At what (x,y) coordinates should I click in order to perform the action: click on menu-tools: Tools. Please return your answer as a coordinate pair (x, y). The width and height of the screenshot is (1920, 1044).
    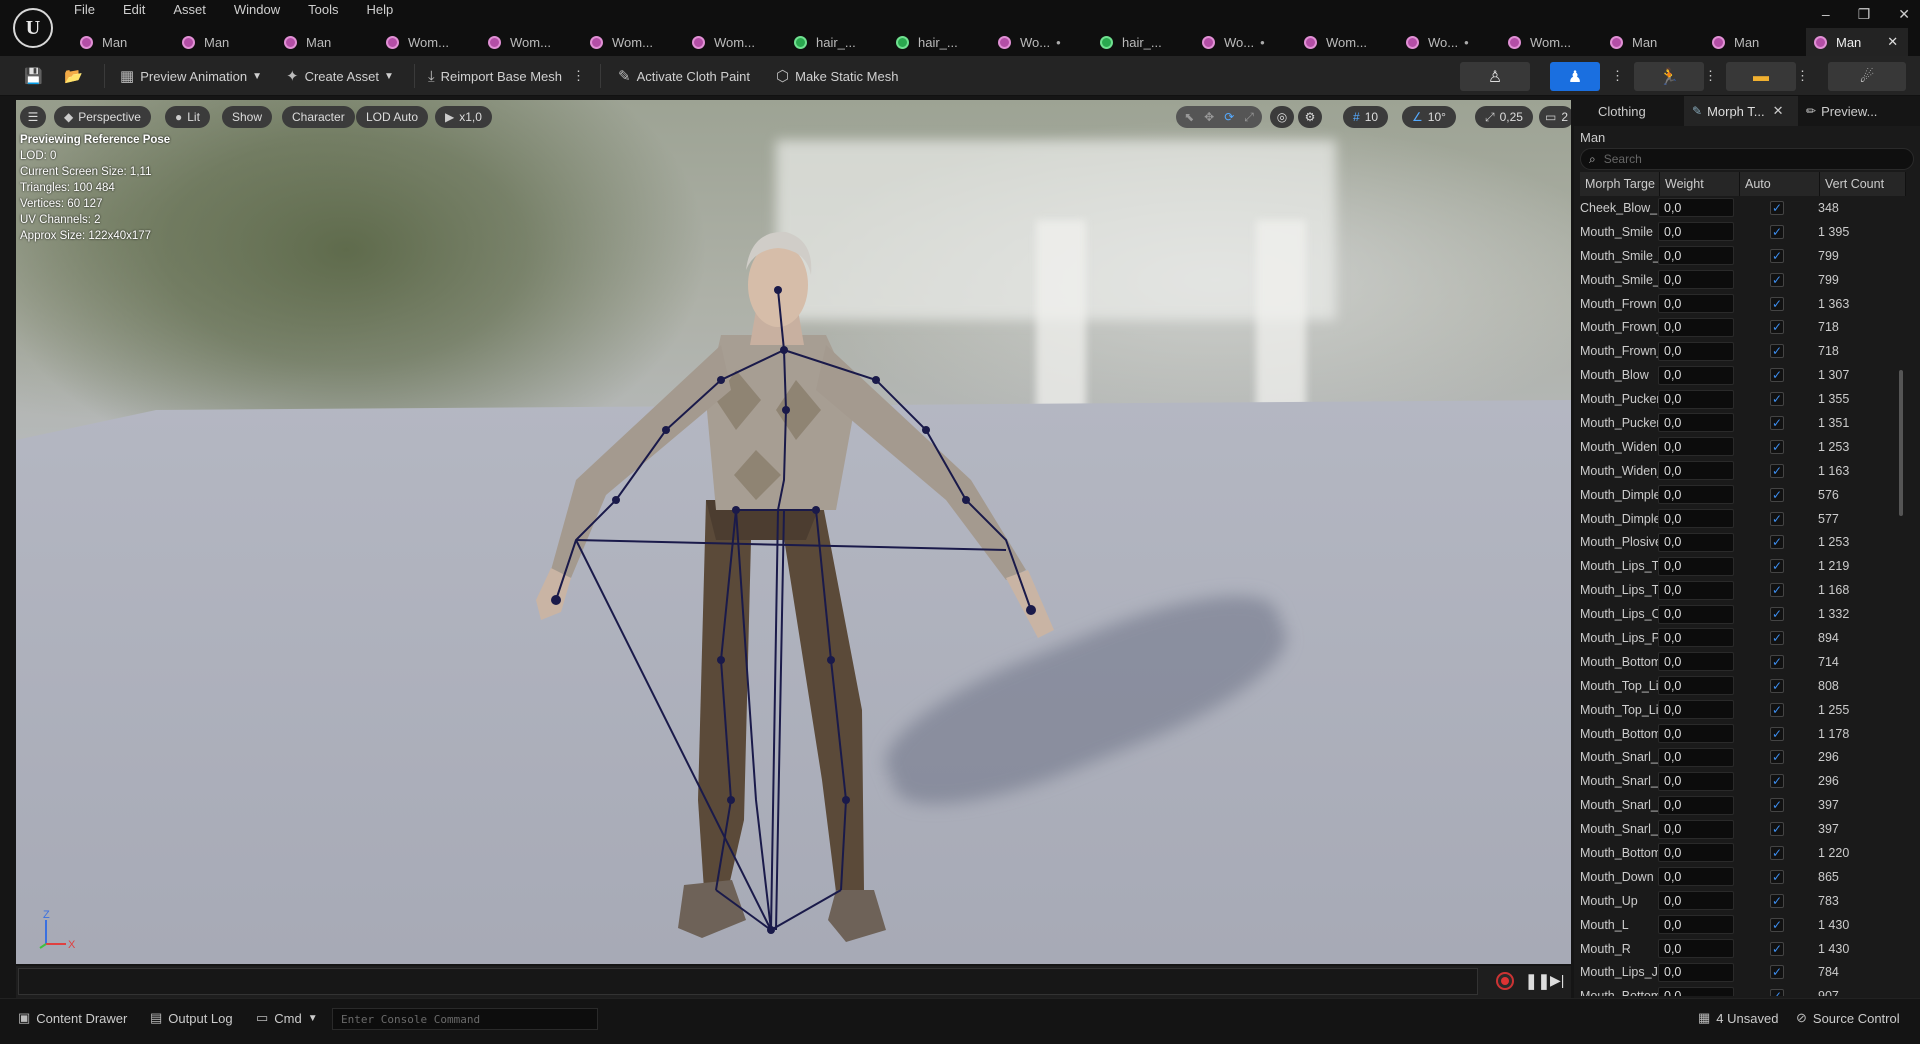
    Looking at the image, I should click on (323, 11).